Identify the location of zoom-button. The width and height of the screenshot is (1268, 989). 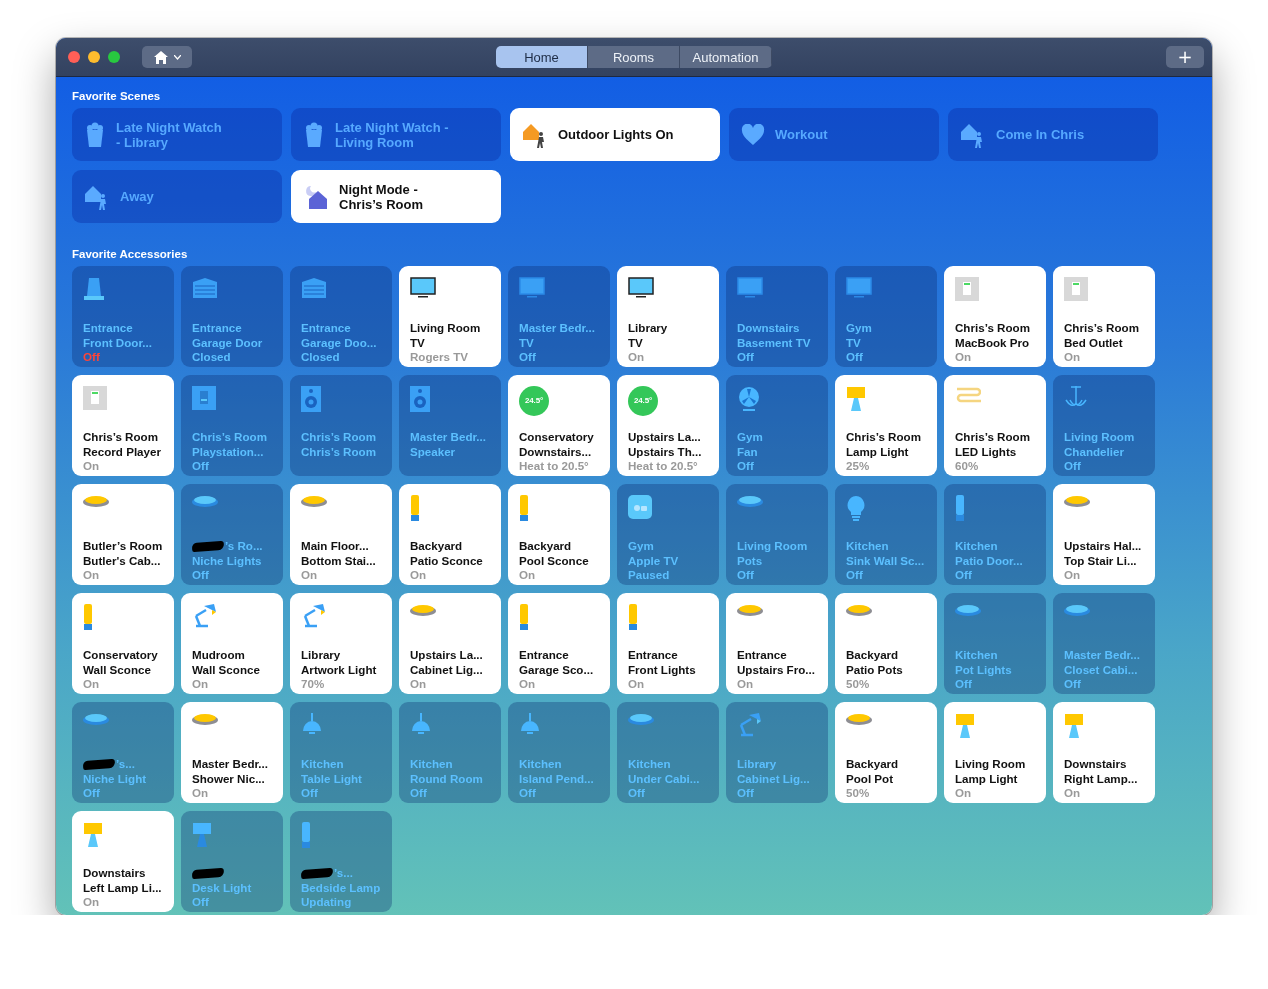
(114, 57).